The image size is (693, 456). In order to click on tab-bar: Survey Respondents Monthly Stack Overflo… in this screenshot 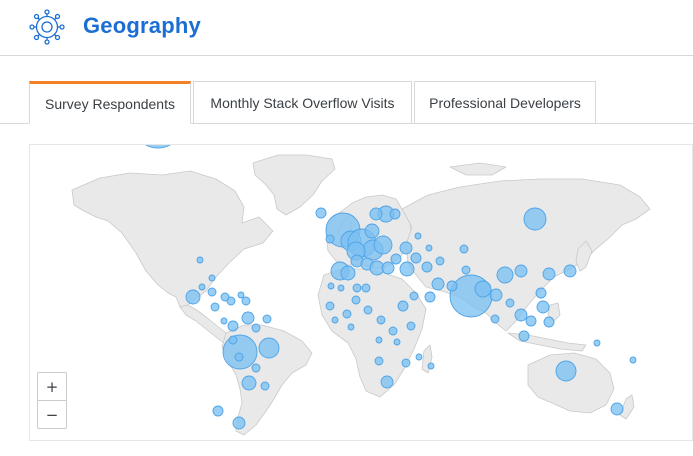, I will do `click(346, 102)`.